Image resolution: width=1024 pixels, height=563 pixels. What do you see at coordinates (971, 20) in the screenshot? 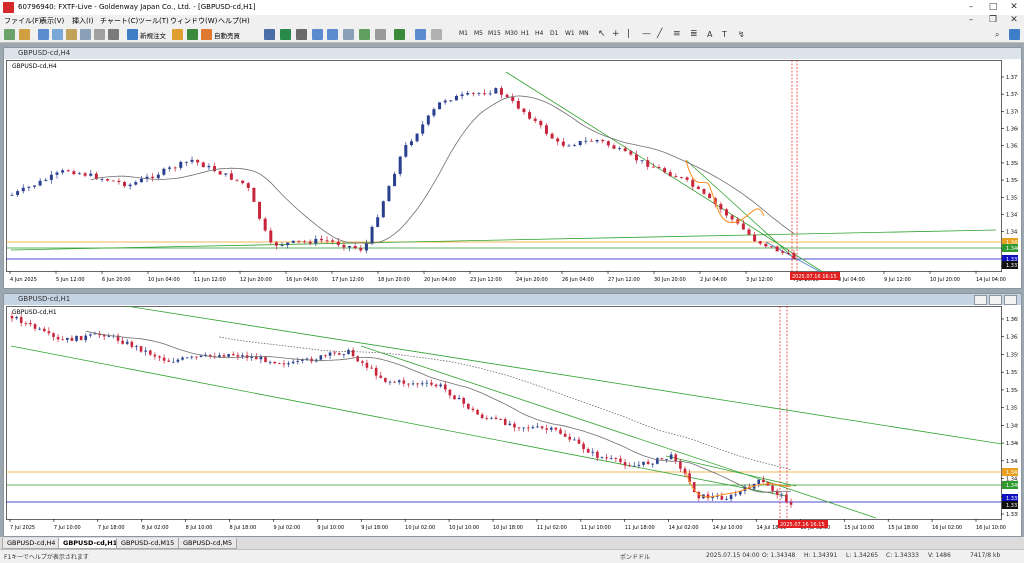
I see `mdi-minimize-icon: –` at bounding box center [971, 20].